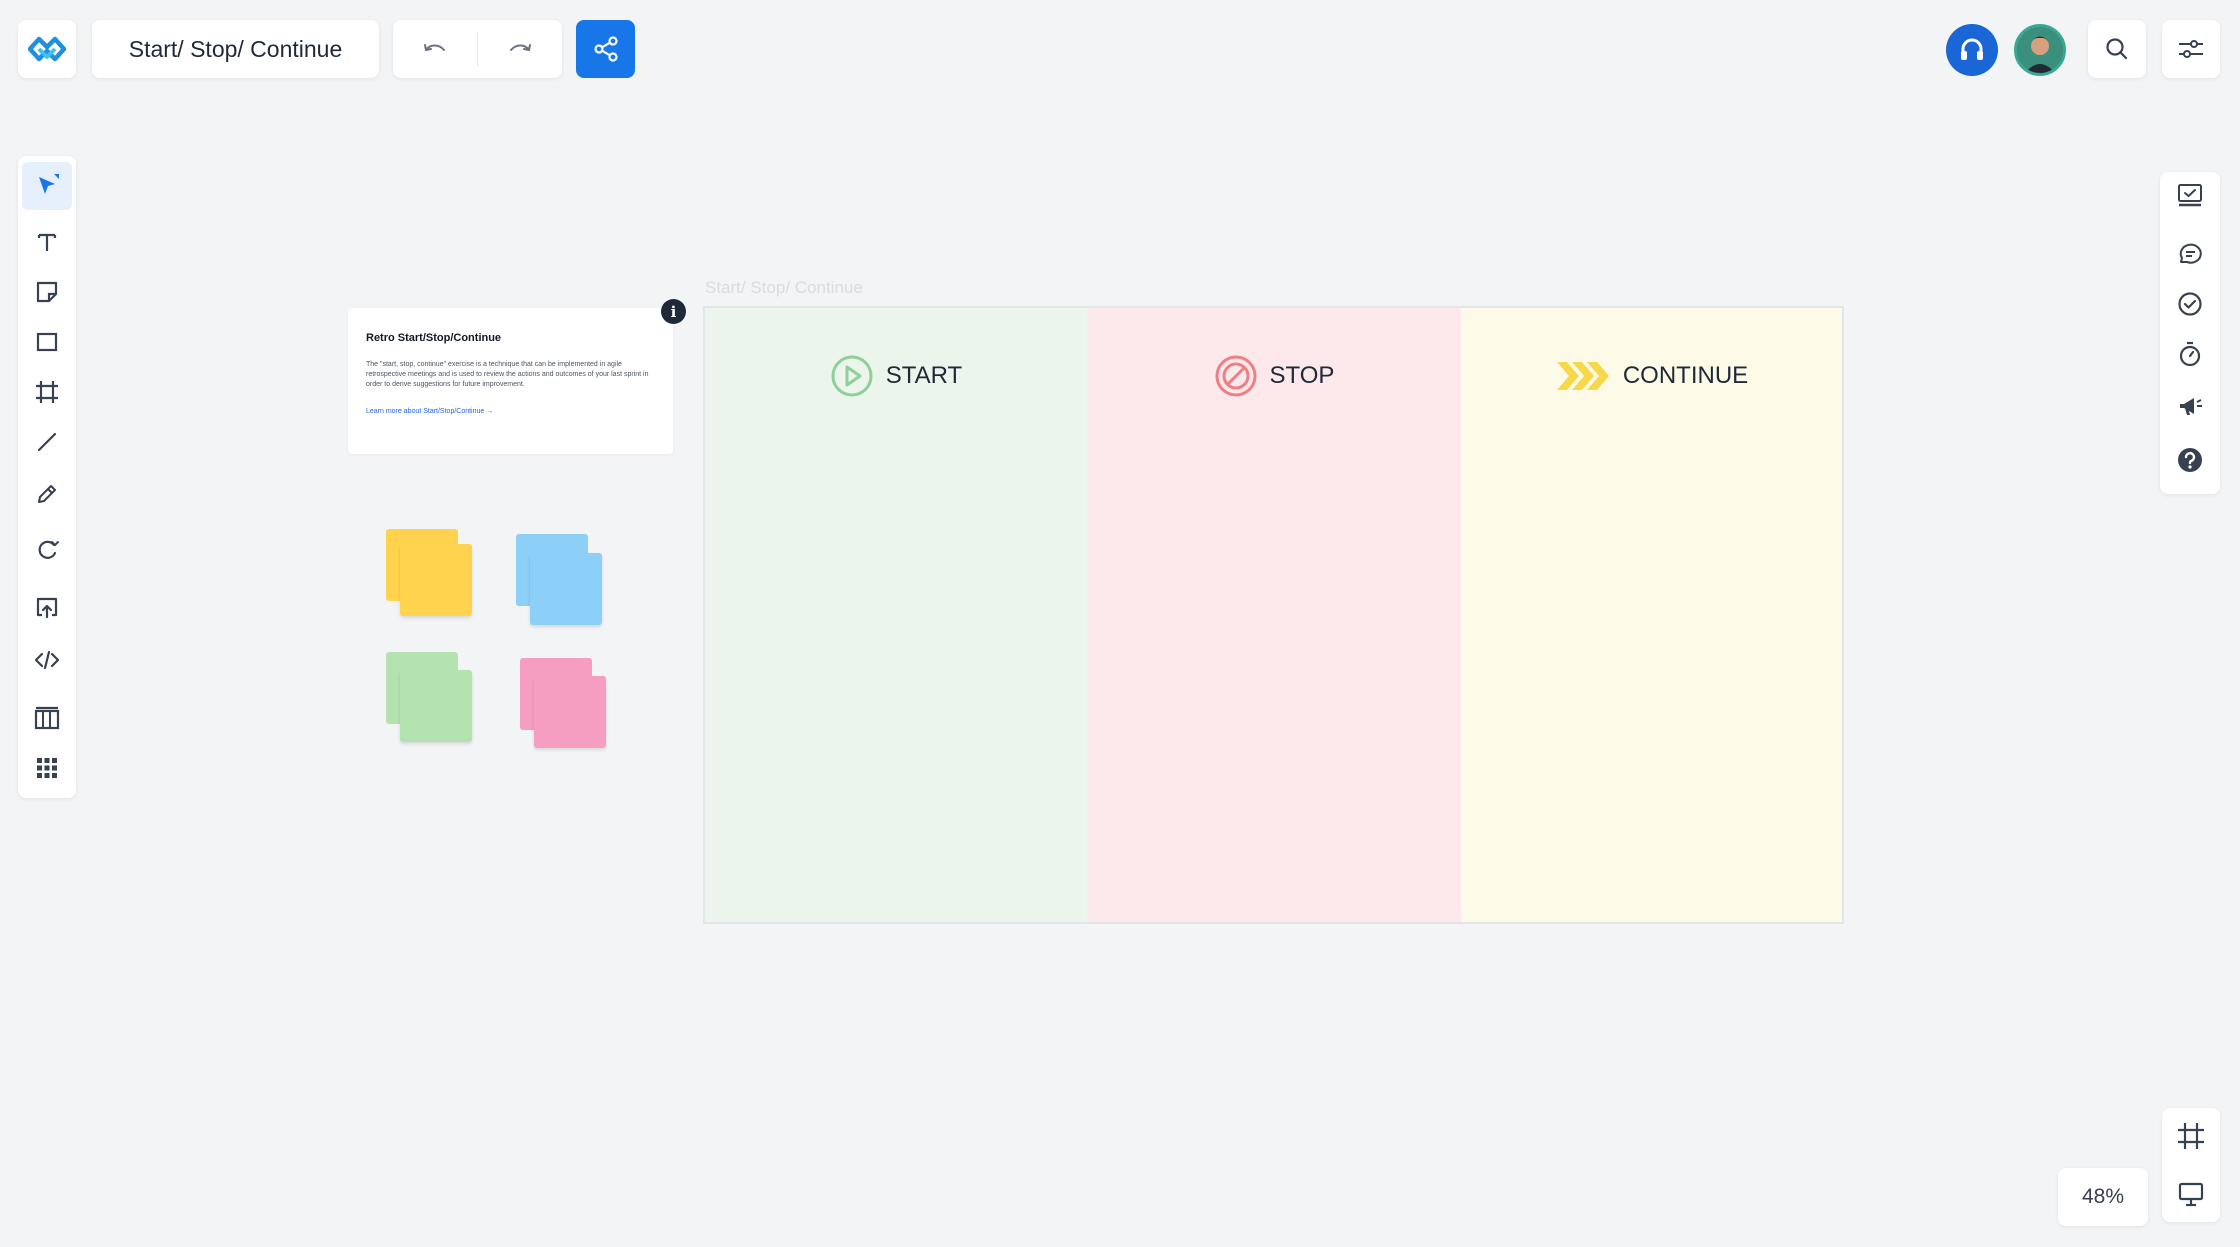 The image size is (2240, 1247). I want to click on comments-button, so click(2190, 254).